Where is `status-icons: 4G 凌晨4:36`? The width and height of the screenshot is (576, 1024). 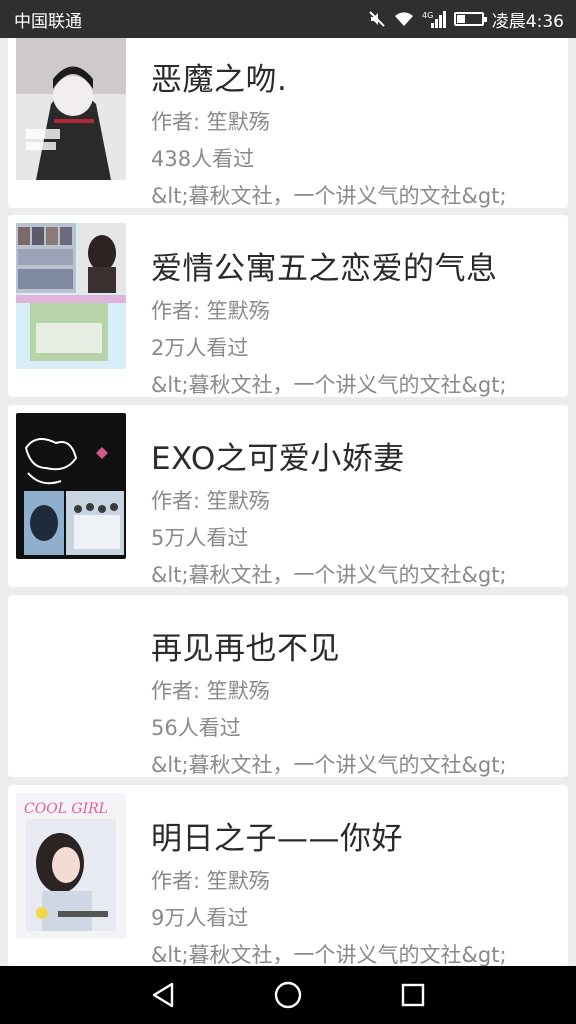
status-icons: 4G 凌晨4:36 is located at coordinates (466, 19).